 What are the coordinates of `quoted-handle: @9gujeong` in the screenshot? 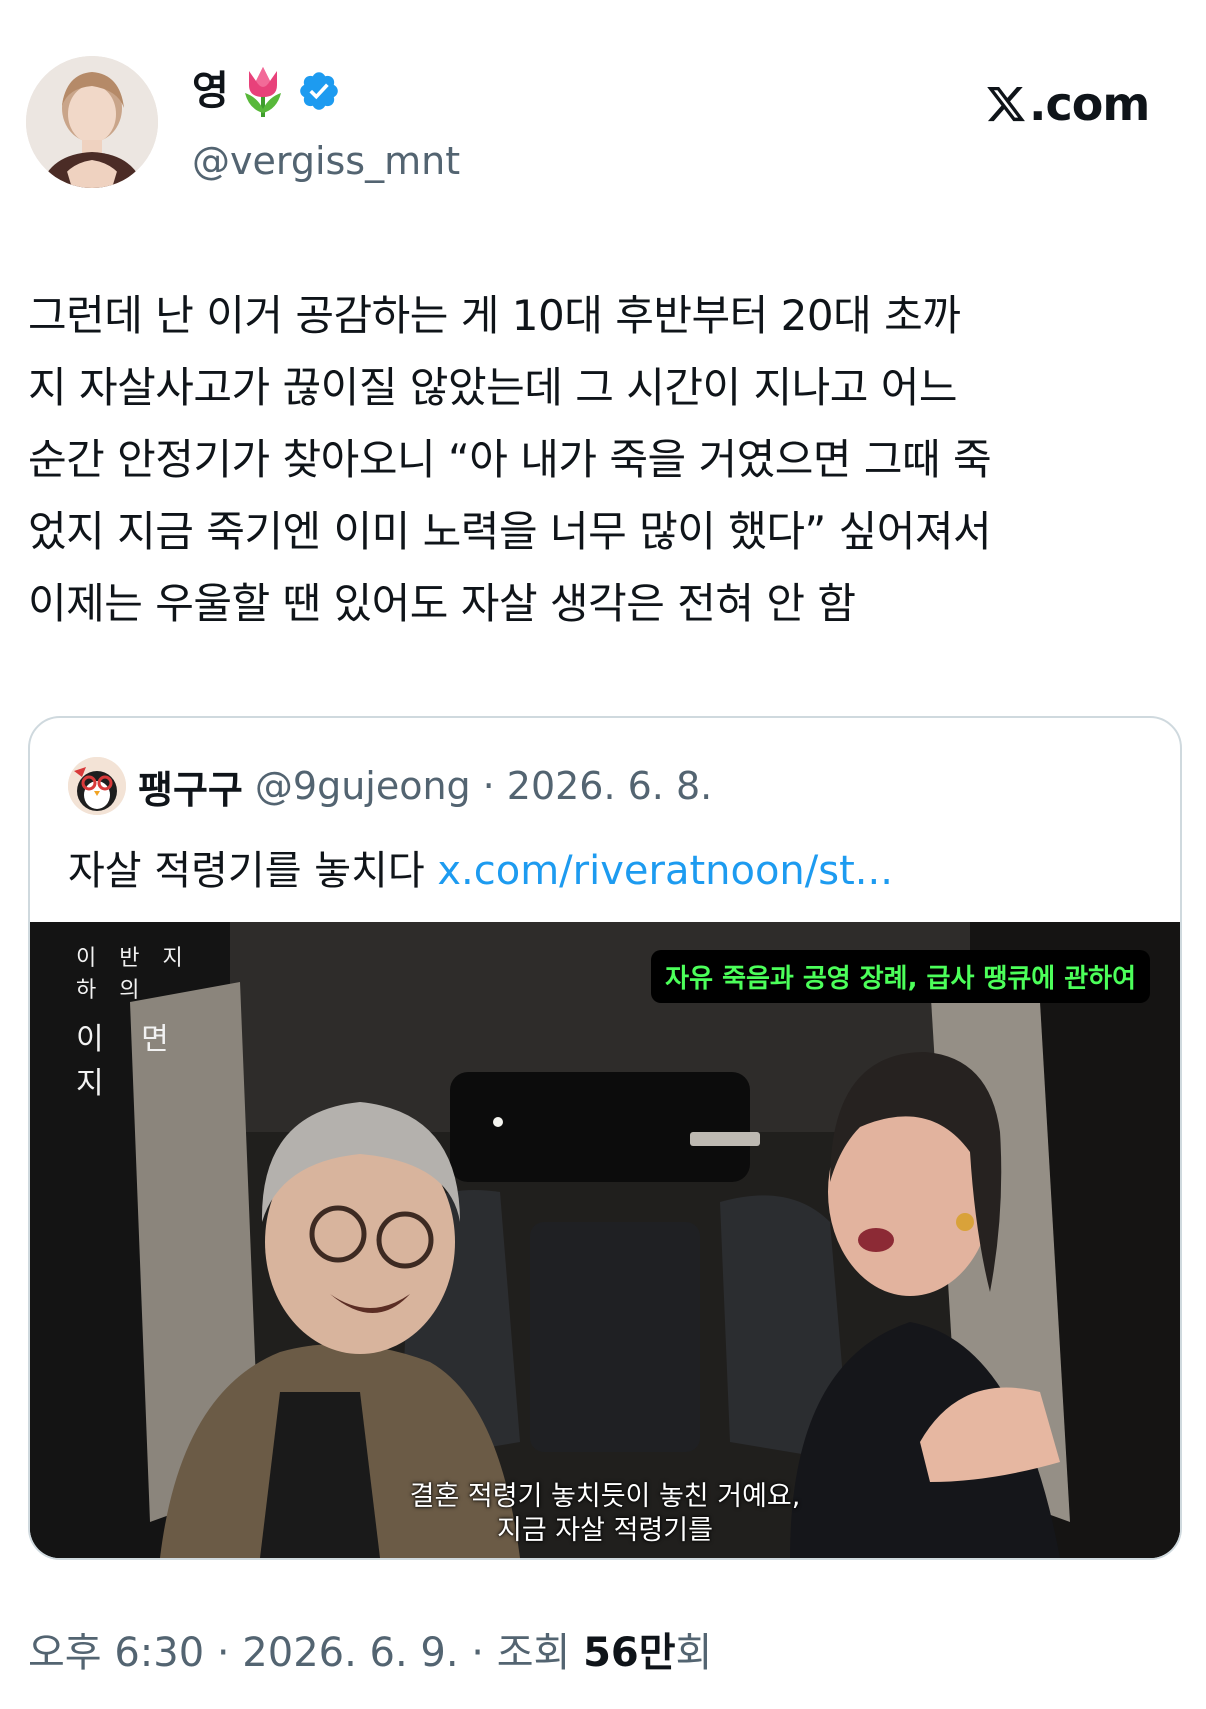 It's located at (363, 786).